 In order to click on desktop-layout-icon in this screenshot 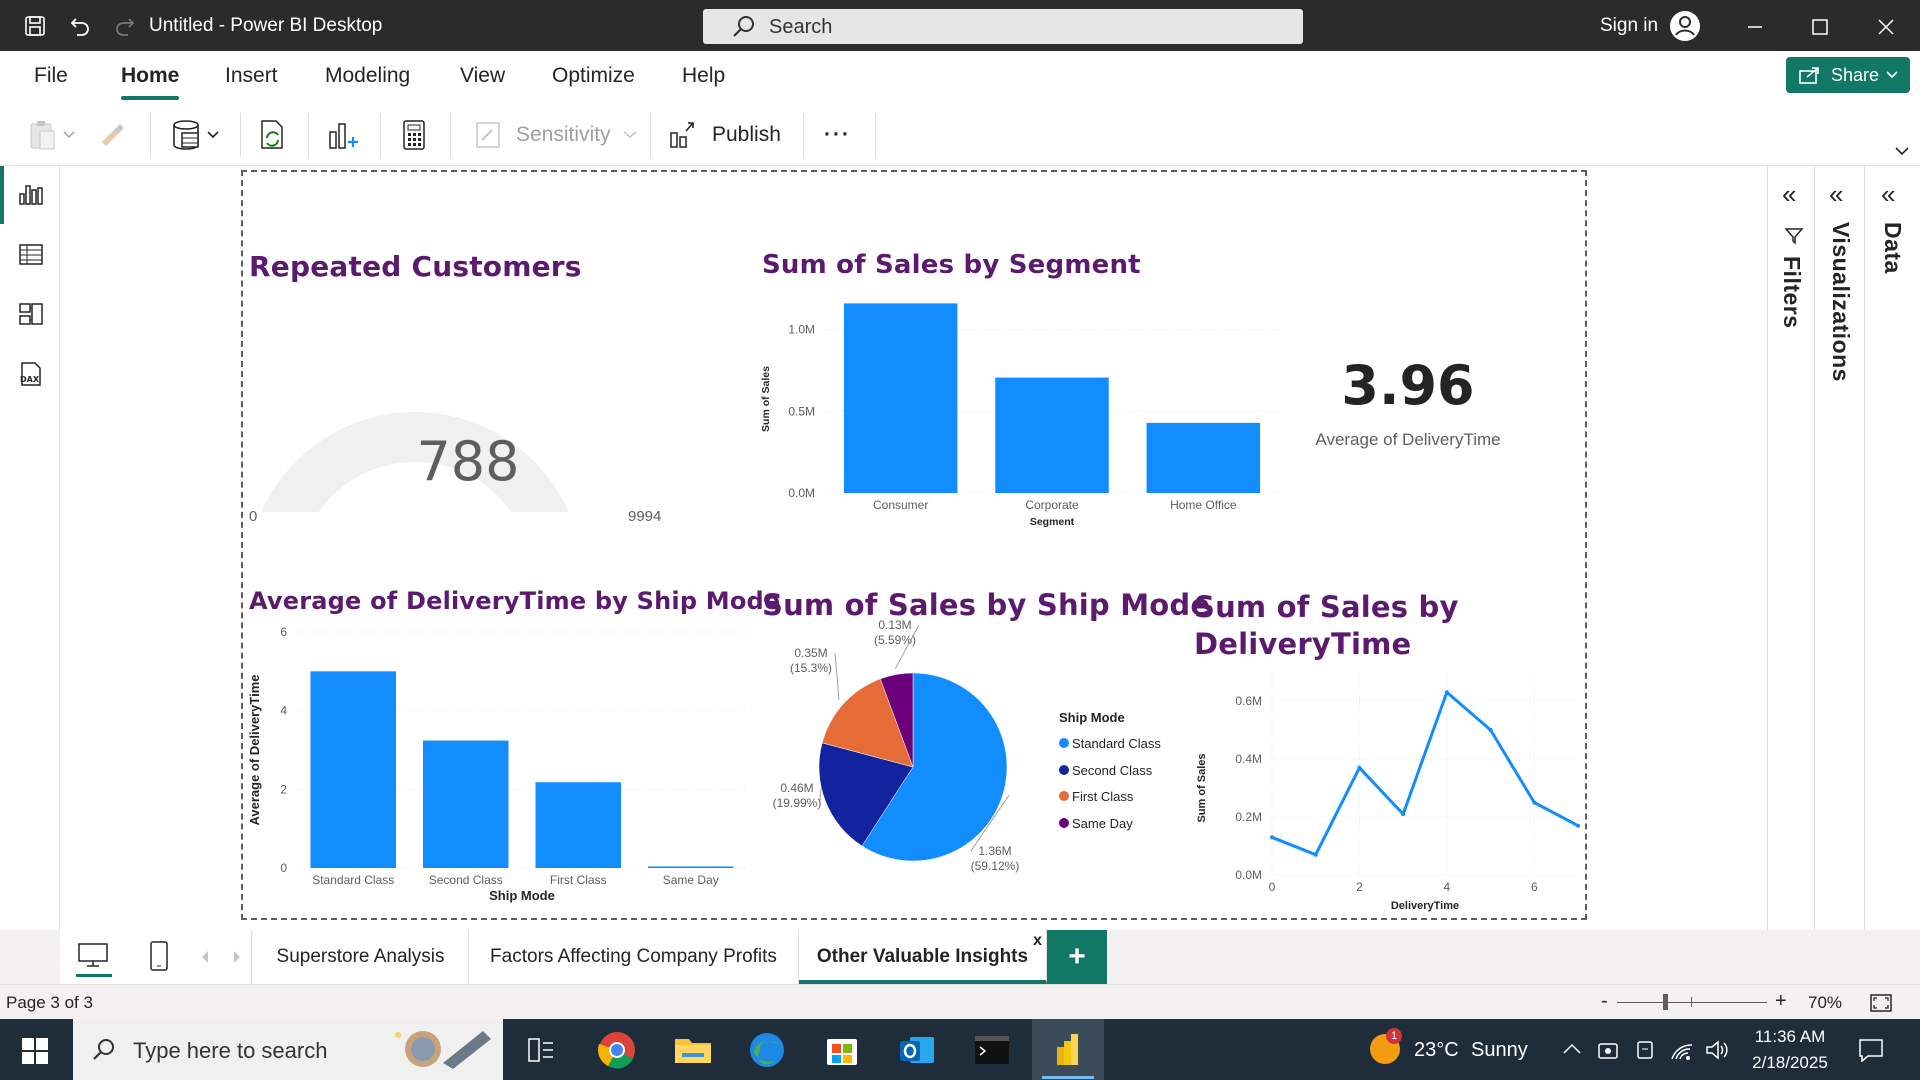, I will do `click(93, 955)`.